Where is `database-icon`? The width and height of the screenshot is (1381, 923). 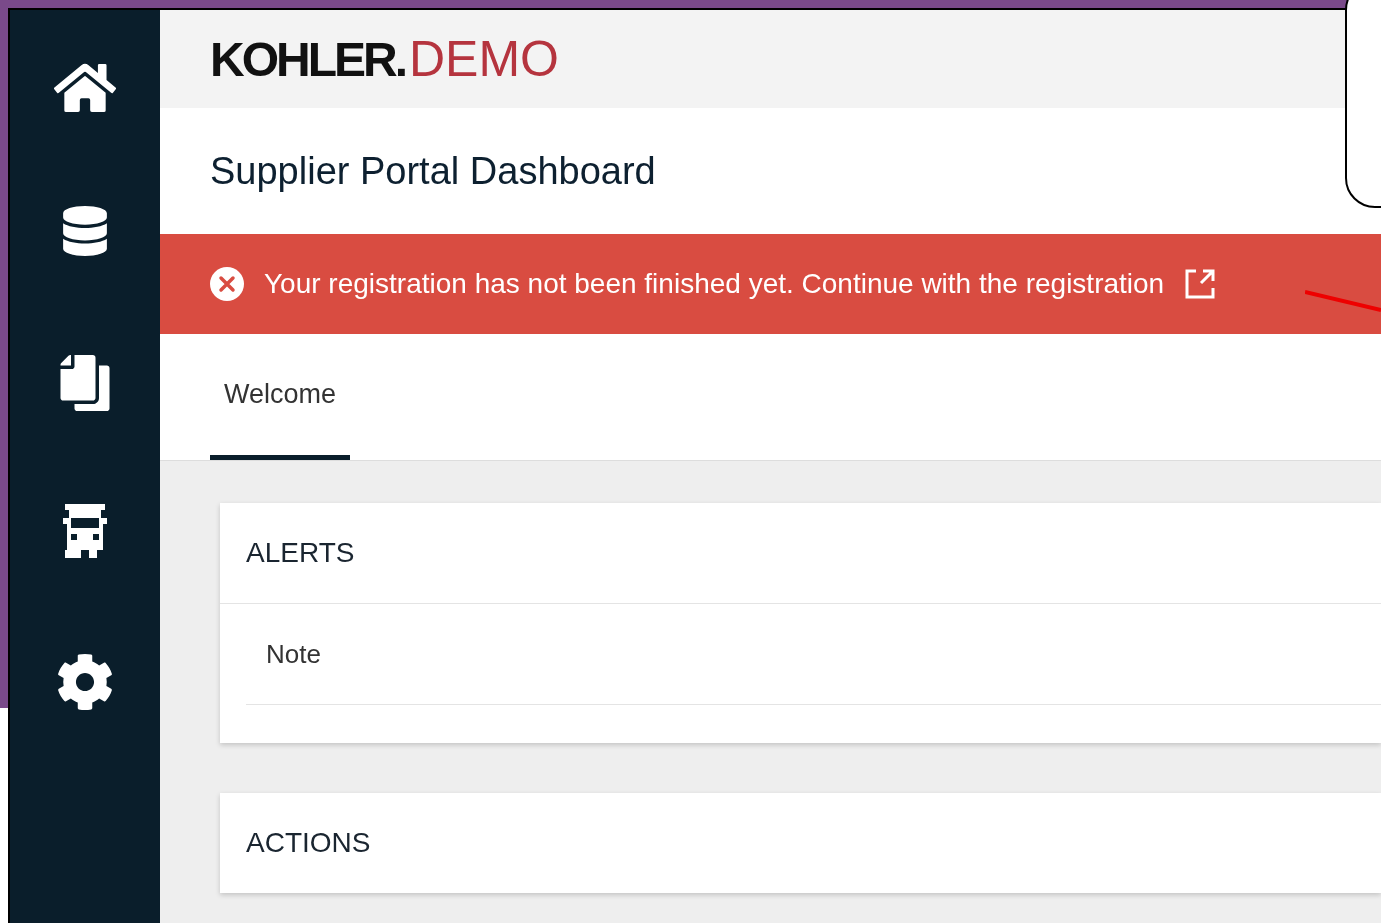
database-icon is located at coordinates (85, 231).